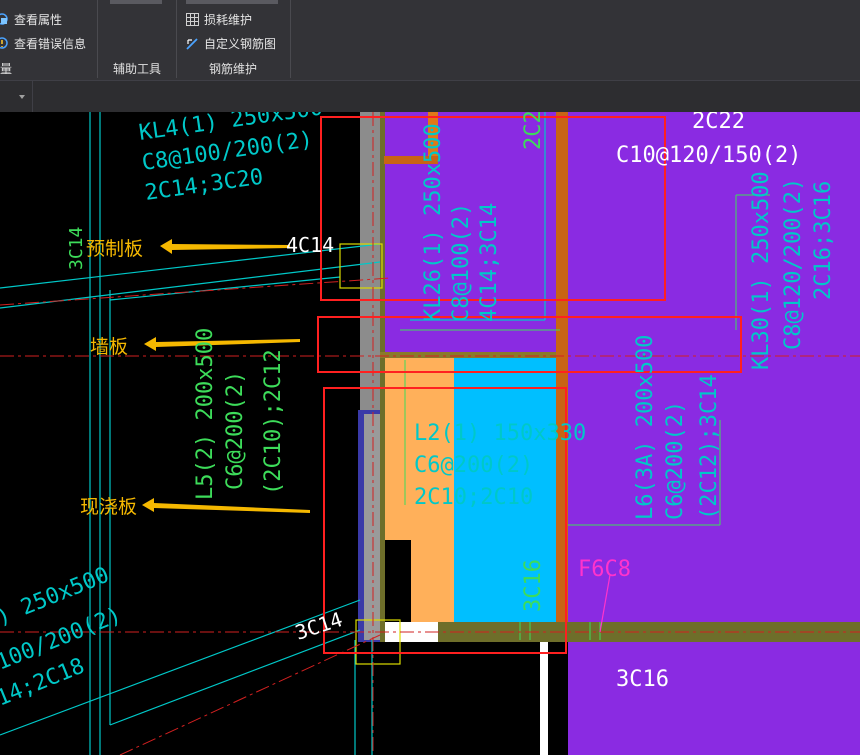 The width and height of the screenshot is (860, 755). What do you see at coordinates (500, 433) in the screenshot?
I see `l2-name: L2(1) 150x330` at bounding box center [500, 433].